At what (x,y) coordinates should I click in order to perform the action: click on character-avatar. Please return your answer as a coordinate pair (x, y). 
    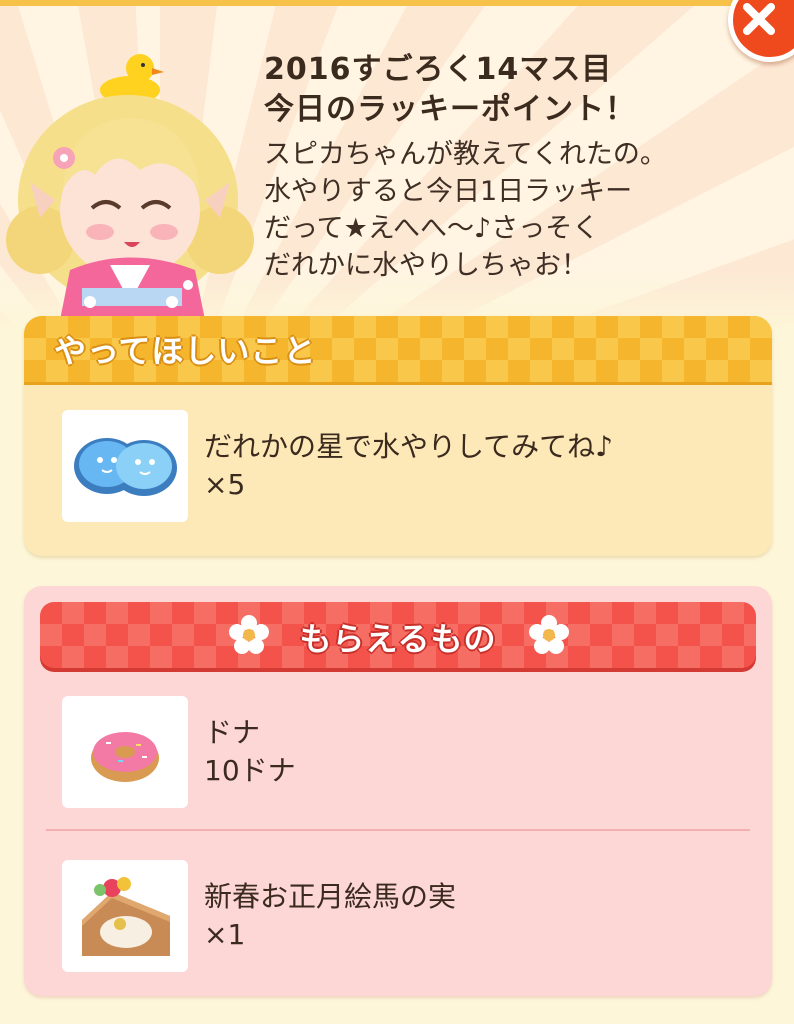
    Looking at the image, I should click on (130, 187).